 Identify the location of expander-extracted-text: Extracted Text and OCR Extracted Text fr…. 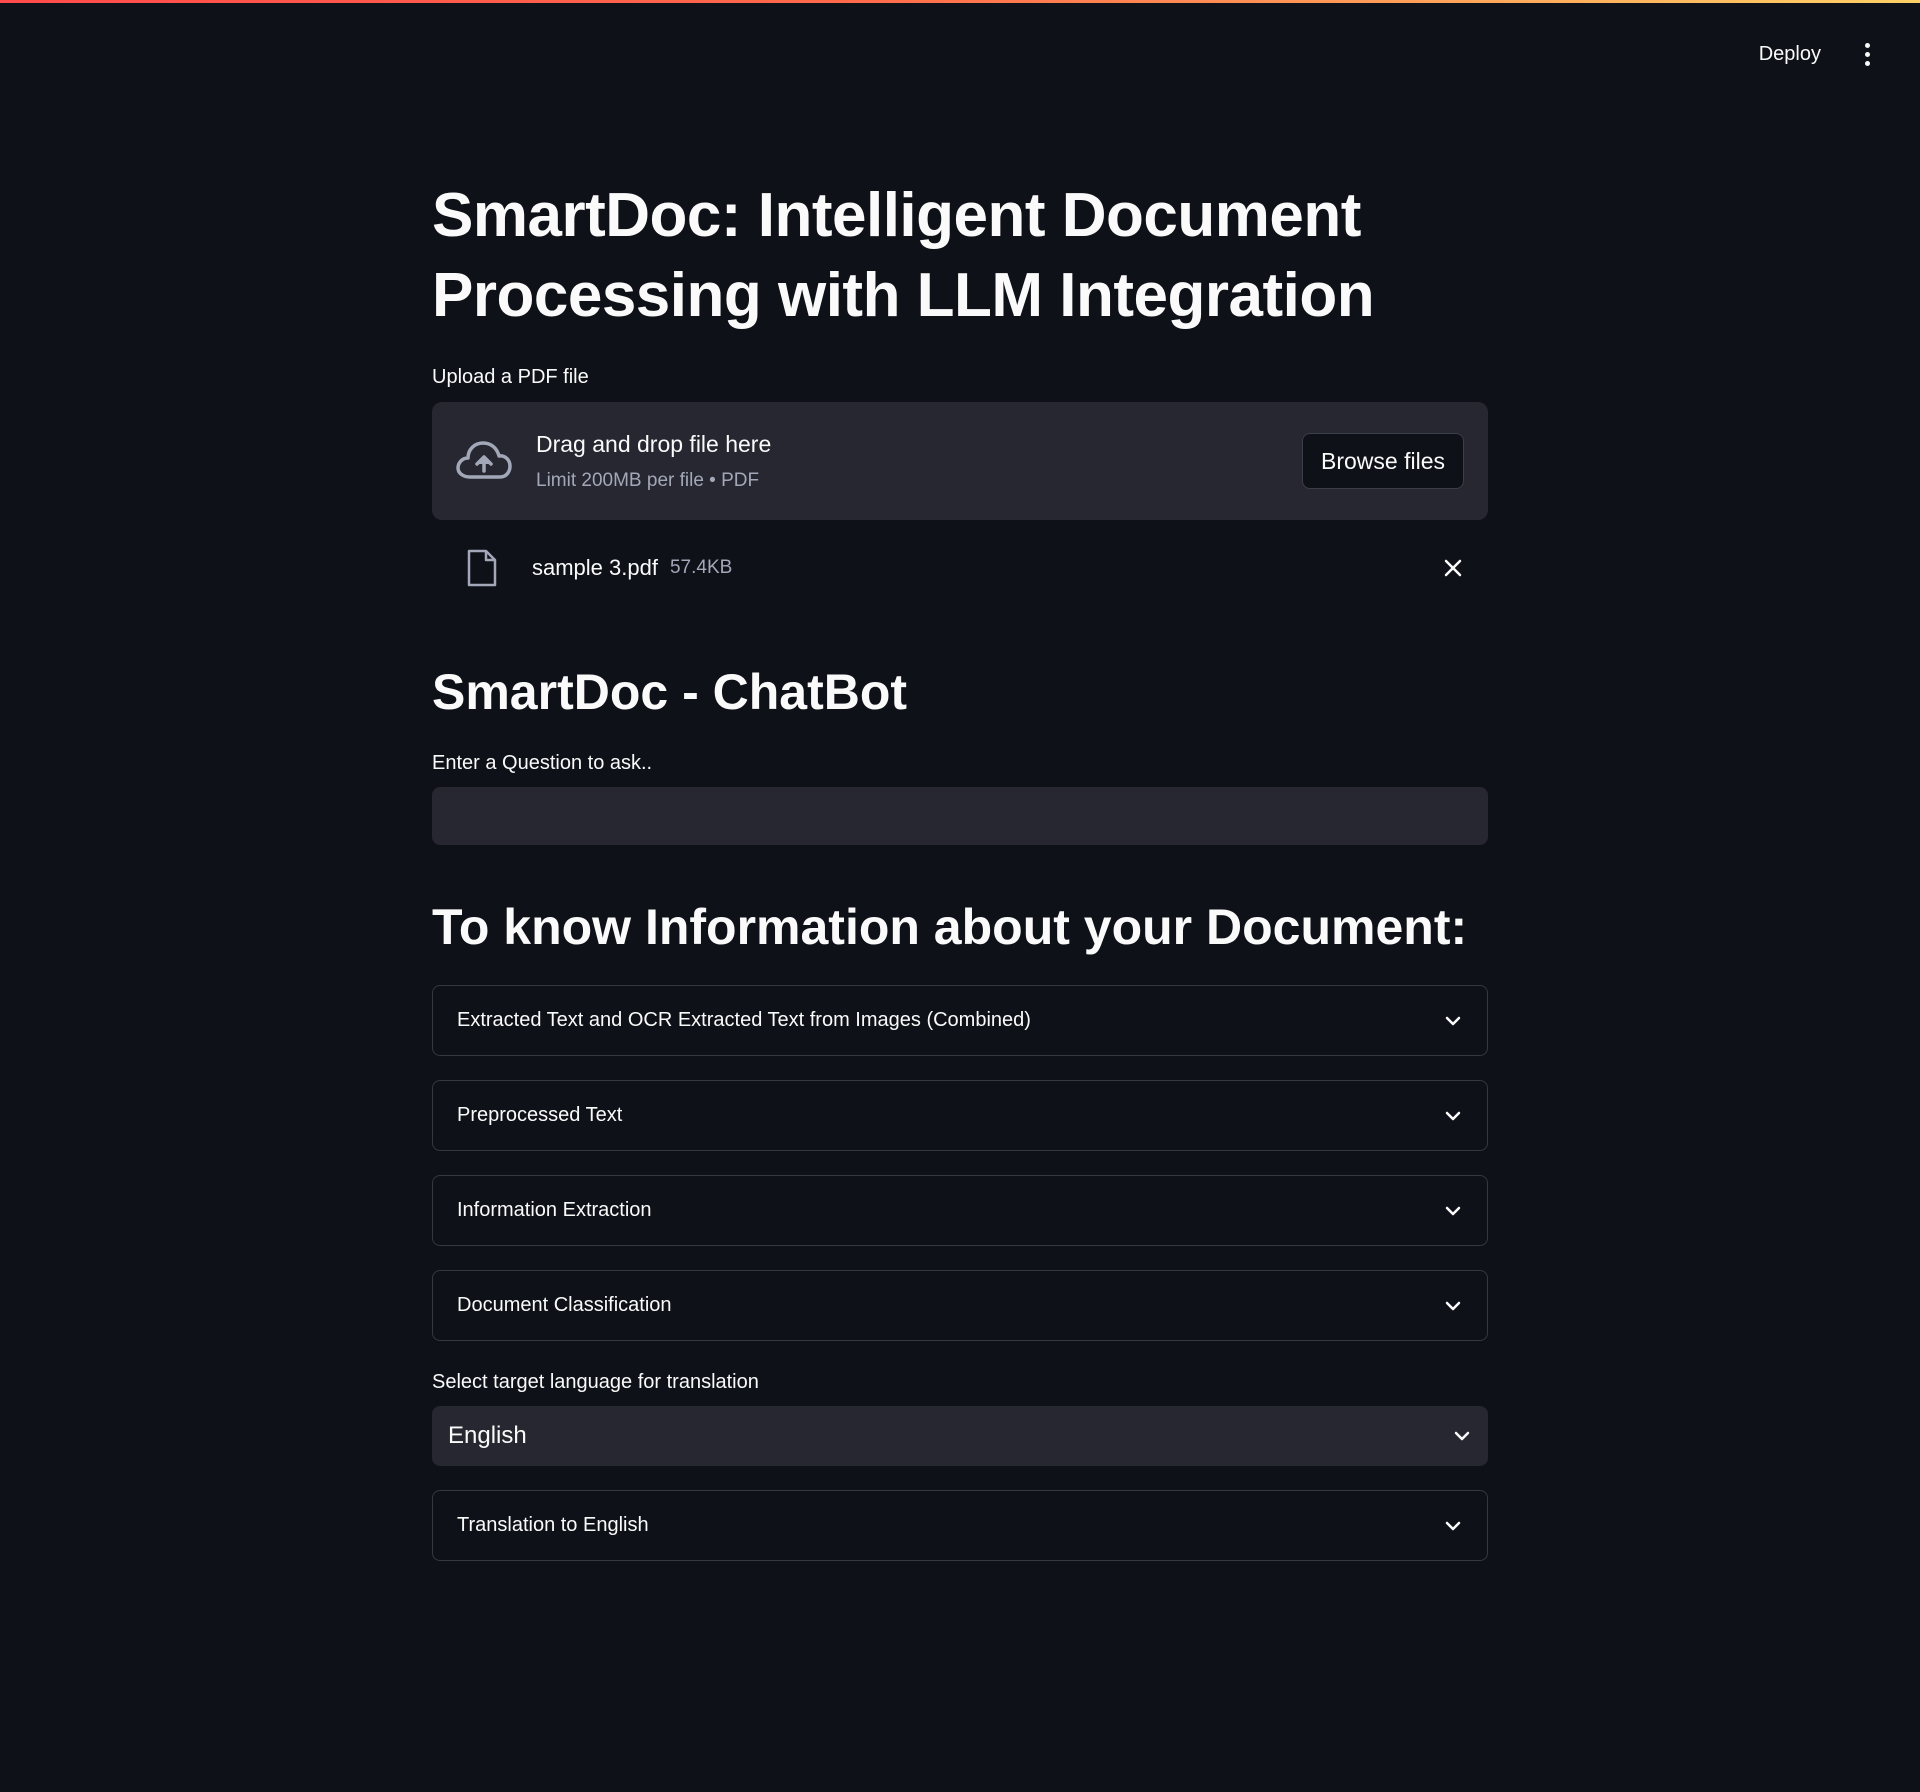
(960, 1020).